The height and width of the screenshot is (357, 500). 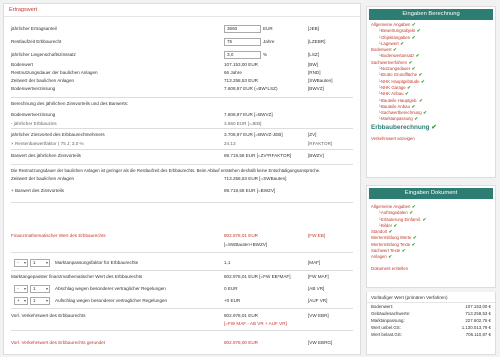 I want to click on value-label: Wert unbel.GS:, so click(x=386, y=327).